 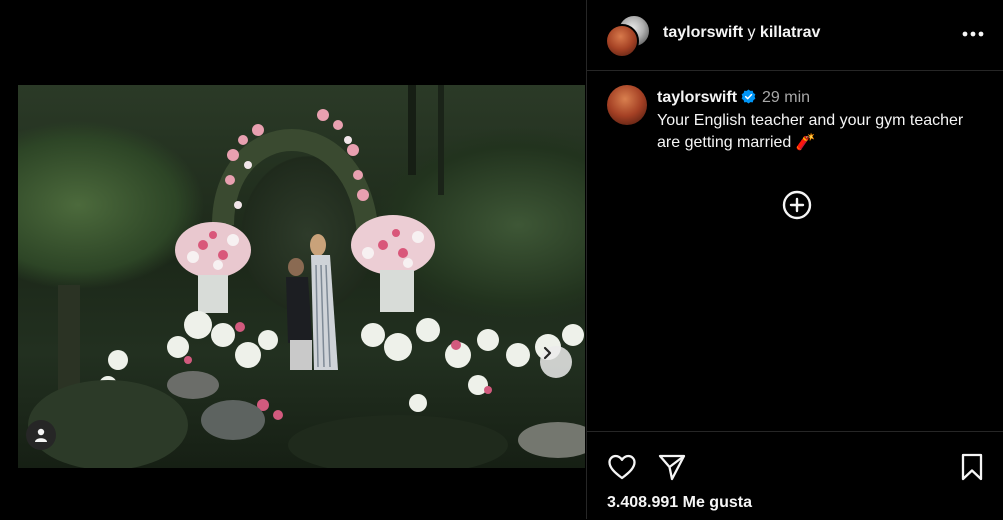 I want to click on more-horizontal-icon, so click(x=973, y=34).